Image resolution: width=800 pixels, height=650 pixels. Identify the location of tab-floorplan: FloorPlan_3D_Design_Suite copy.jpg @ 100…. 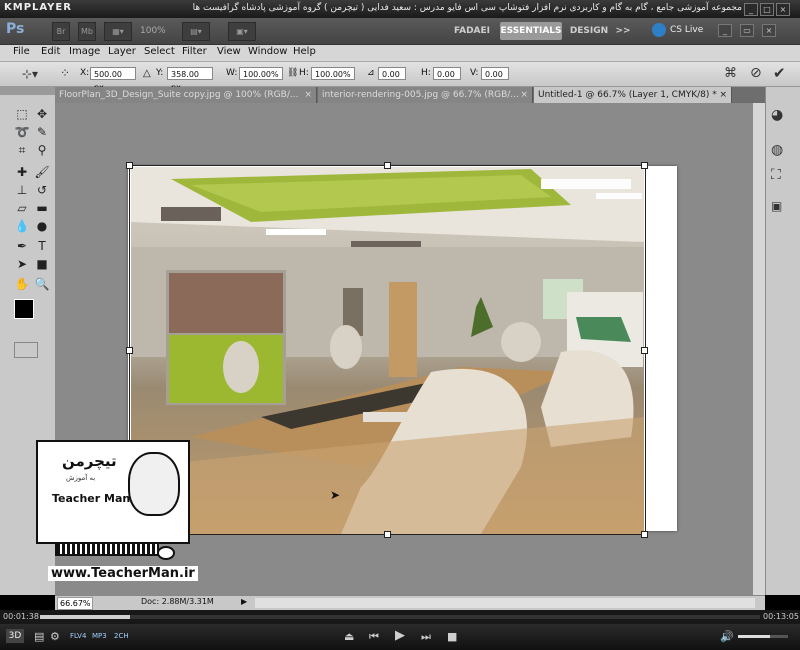
(186, 95).